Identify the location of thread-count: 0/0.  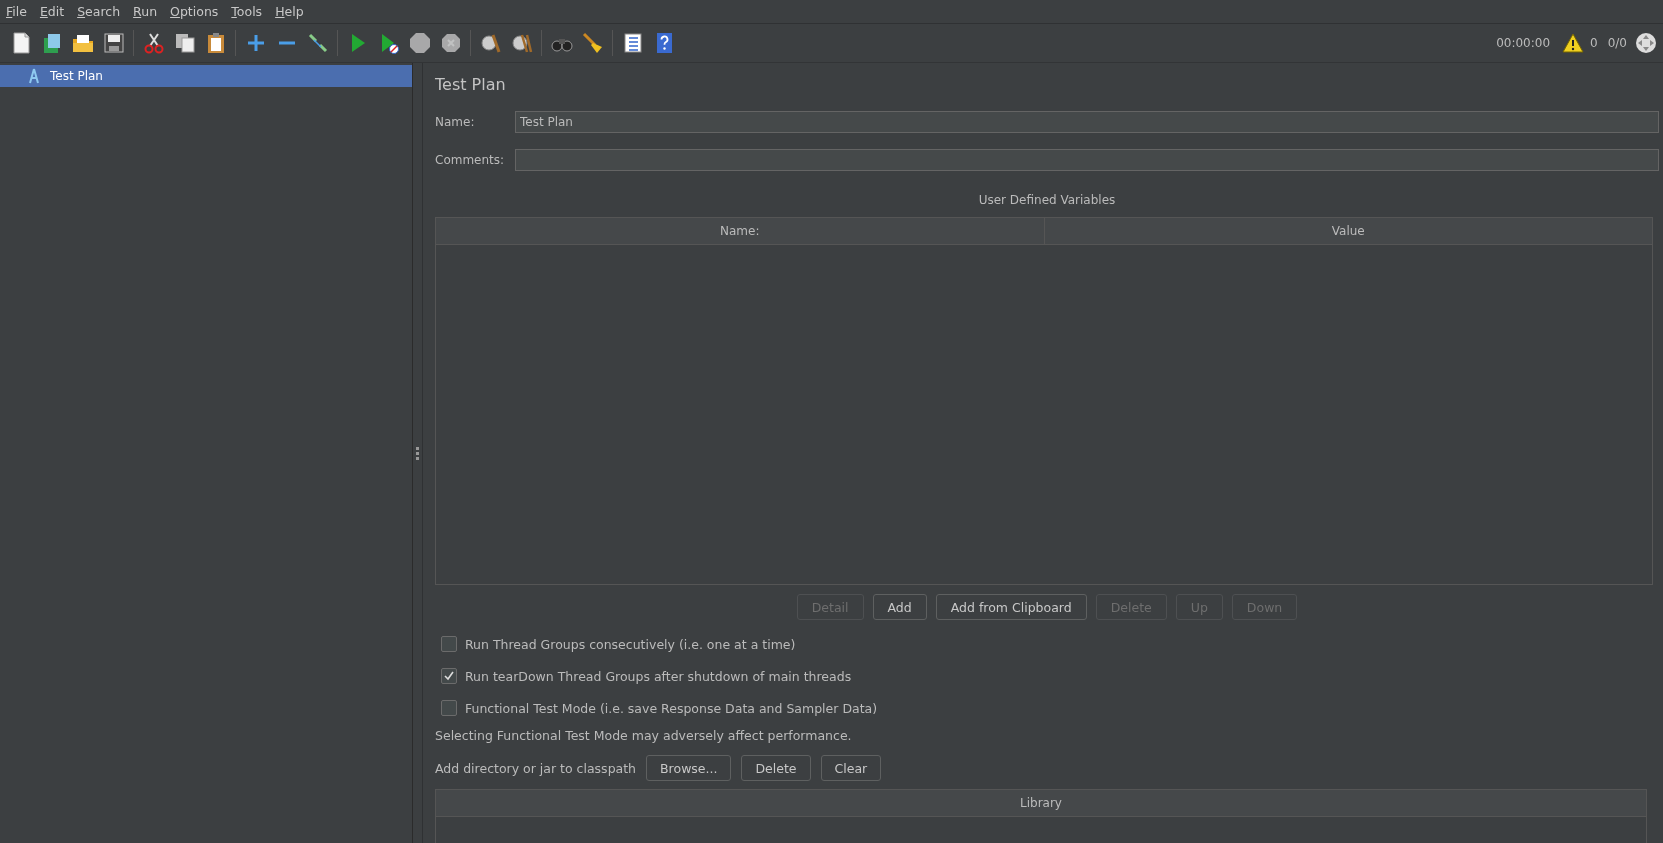
(1617, 43).